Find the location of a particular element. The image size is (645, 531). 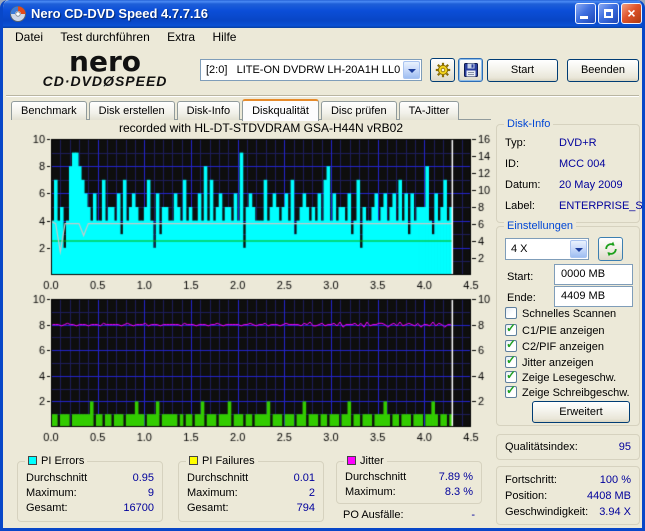

menu-extra: Extra is located at coordinates (181, 37).